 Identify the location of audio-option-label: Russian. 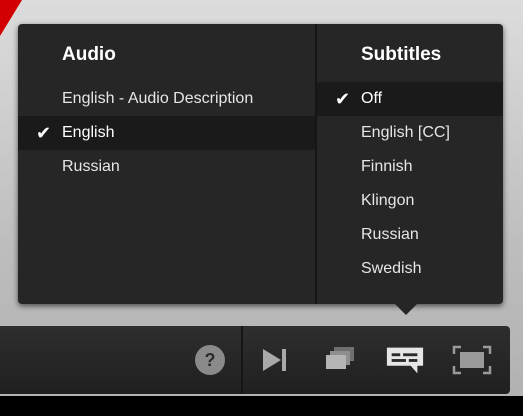
(91, 166).